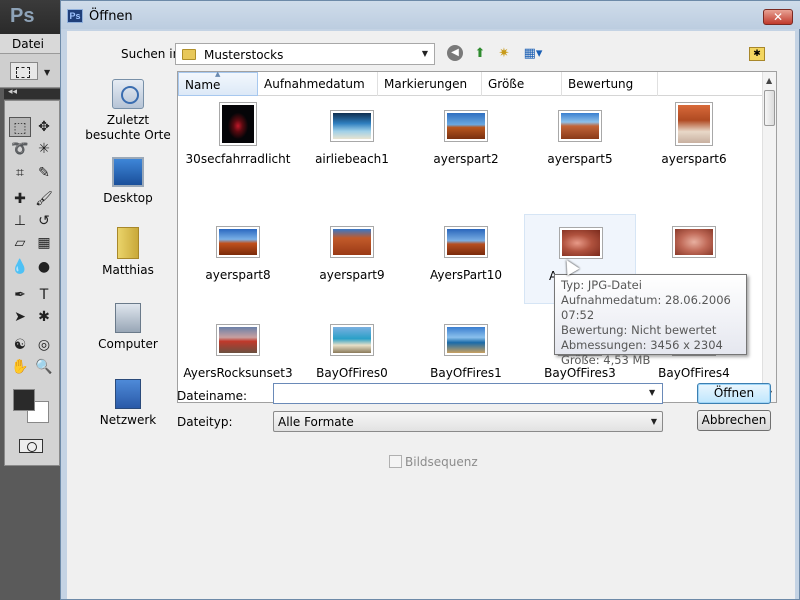 This screenshot has width=800, height=600. I want to click on zoom-tool-icon: 🔍, so click(44, 367).